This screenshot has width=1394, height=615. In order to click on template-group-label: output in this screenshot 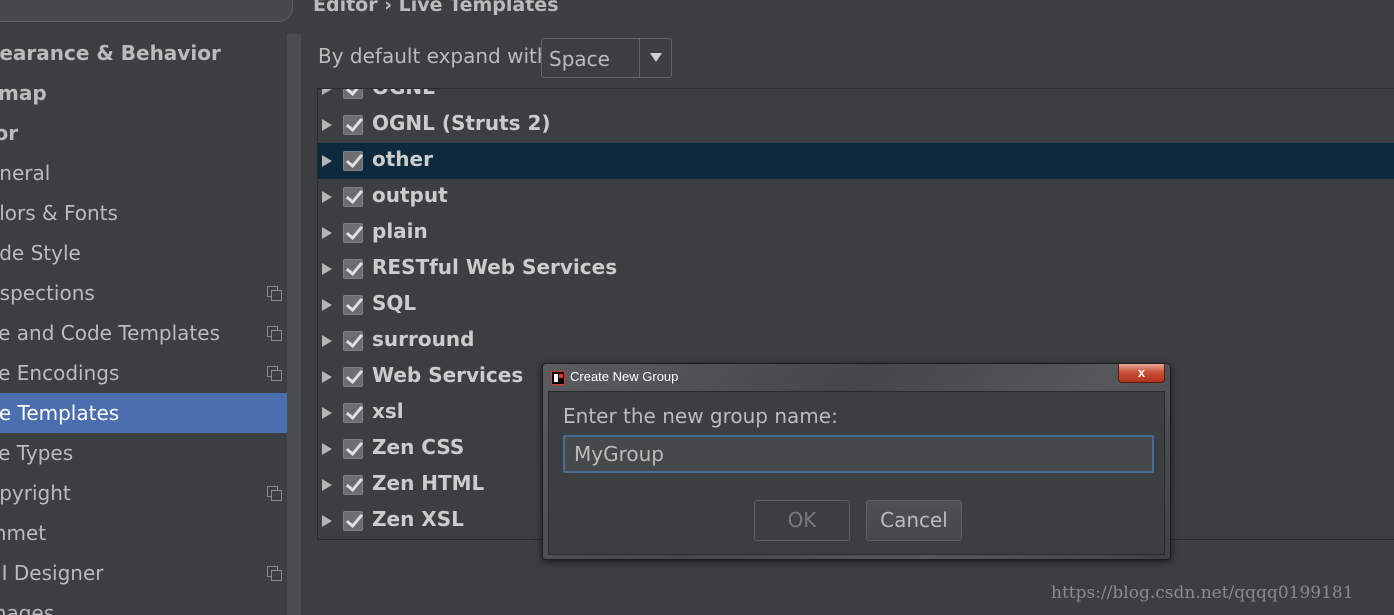, I will do `click(410, 195)`.